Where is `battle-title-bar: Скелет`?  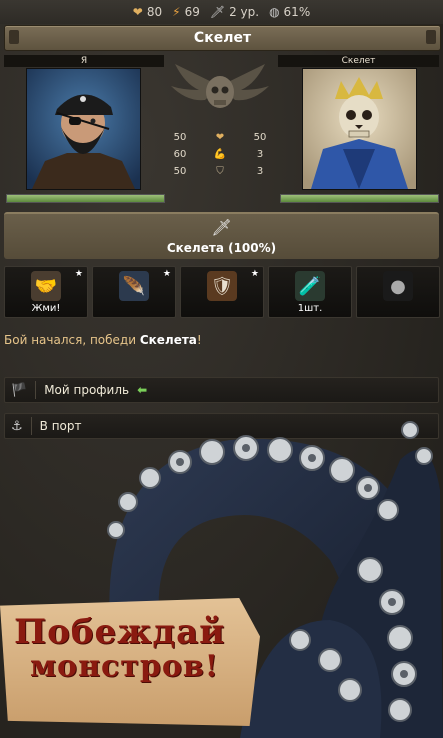
battle-title-bar: Скелет is located at coordinates (222, 38).